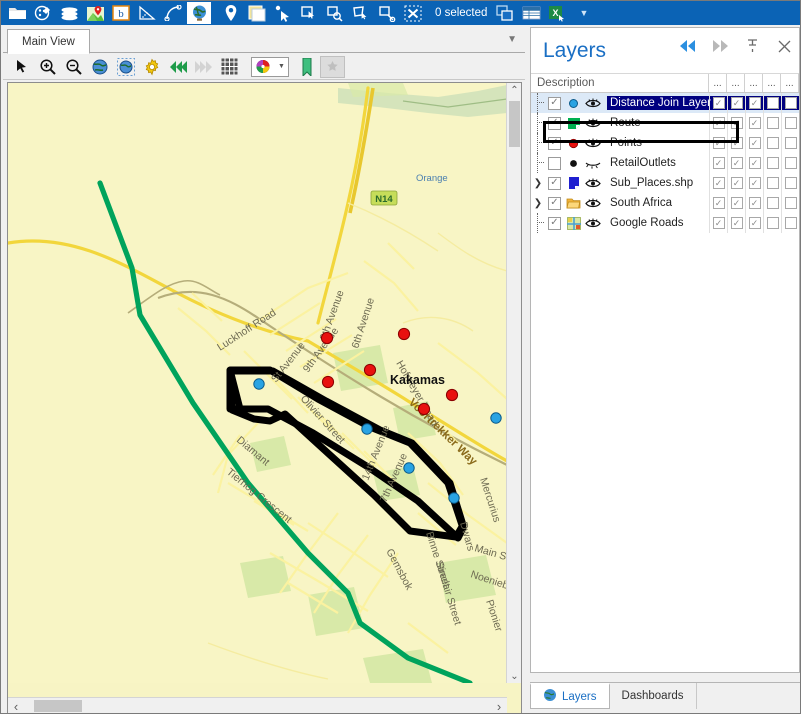  What do you see at coordinates (58, 706) in the screenshot?
I see `hscroll-thumb` at bounding box center [58, 706].